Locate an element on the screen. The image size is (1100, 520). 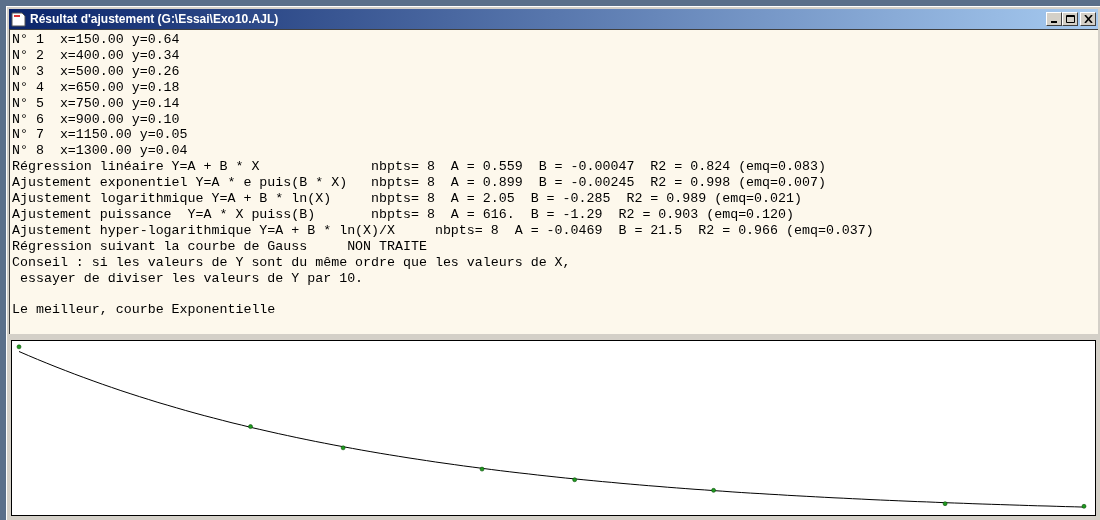
result-line: N° 4 x=650.00 y=0.18 is located at coordinates (96, 87).